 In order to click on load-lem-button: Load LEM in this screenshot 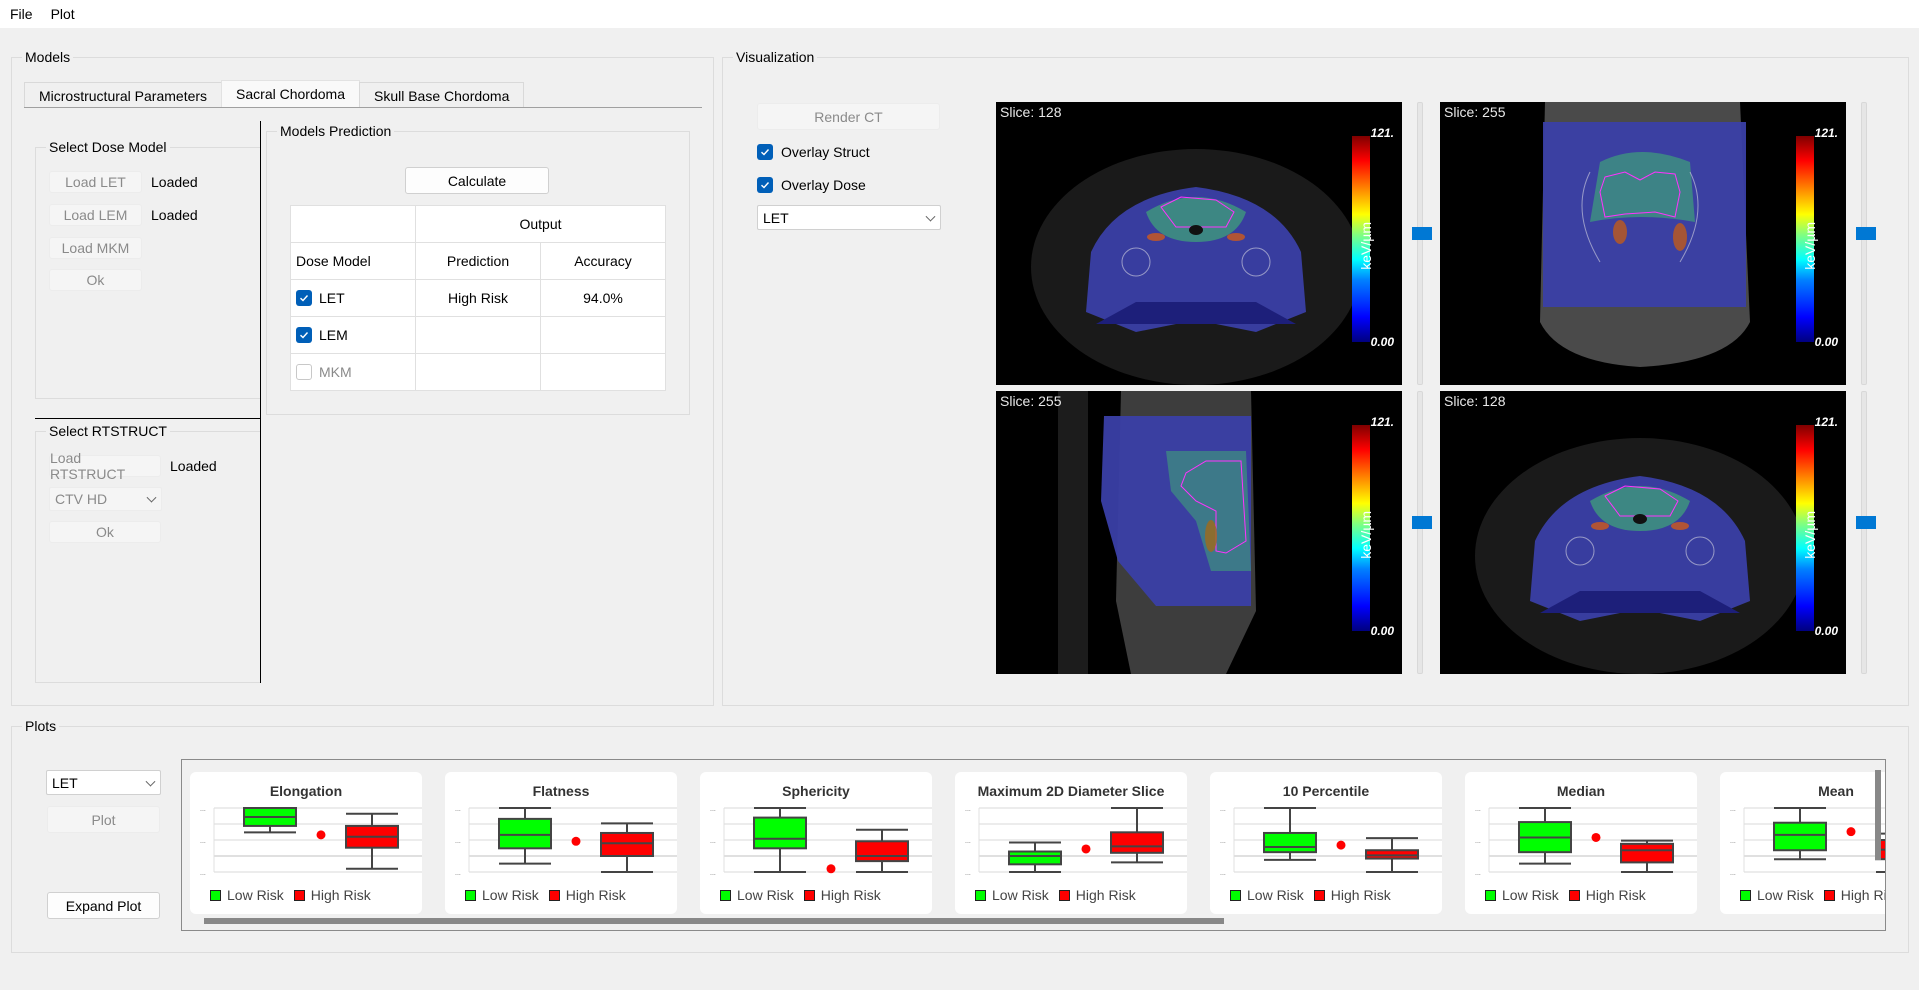, I will do `click(95, 215)`.